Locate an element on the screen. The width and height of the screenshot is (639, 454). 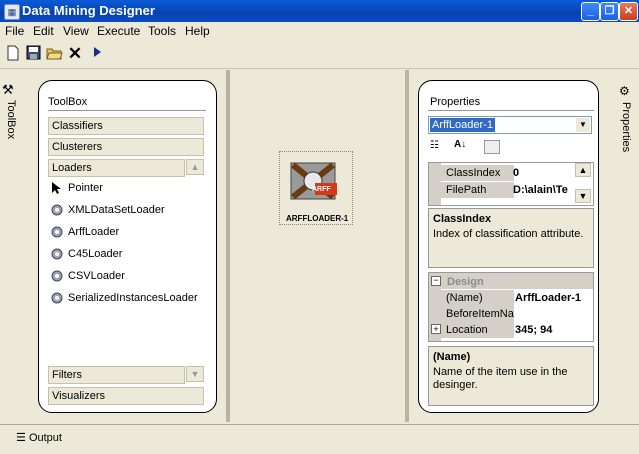
output-tab: ☰ Output is located at coordinates (39, 437).